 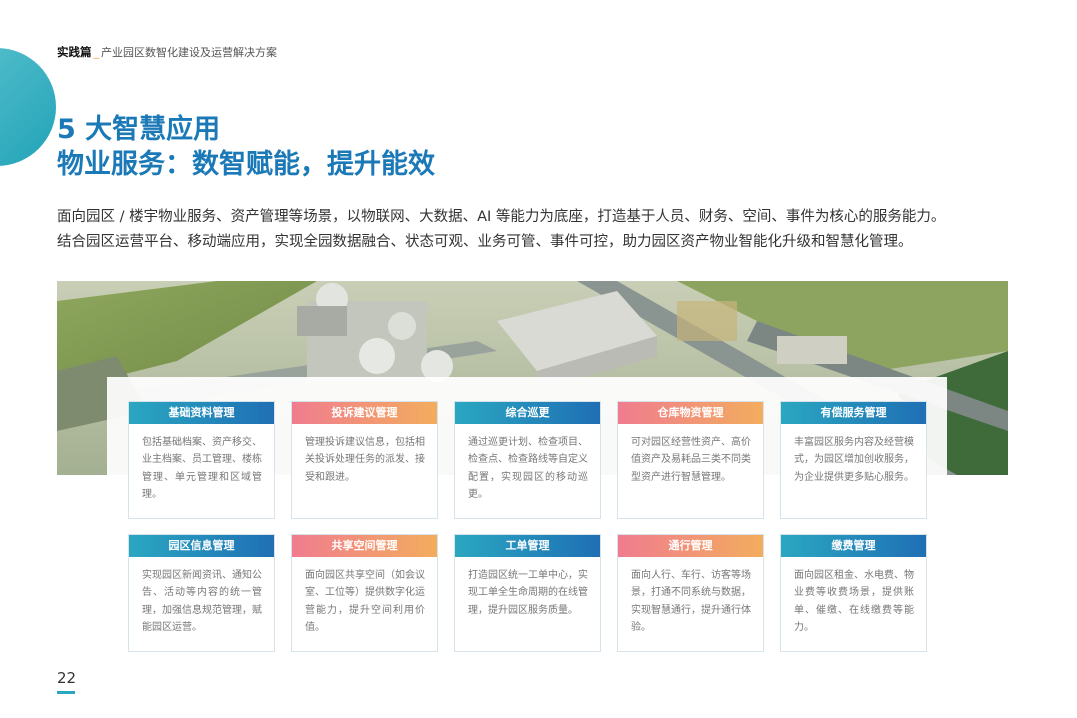 I want to click on running-header: 实践篇 _ 产业园区数智化建设及运营解决方案, so click(x=167, y=52).